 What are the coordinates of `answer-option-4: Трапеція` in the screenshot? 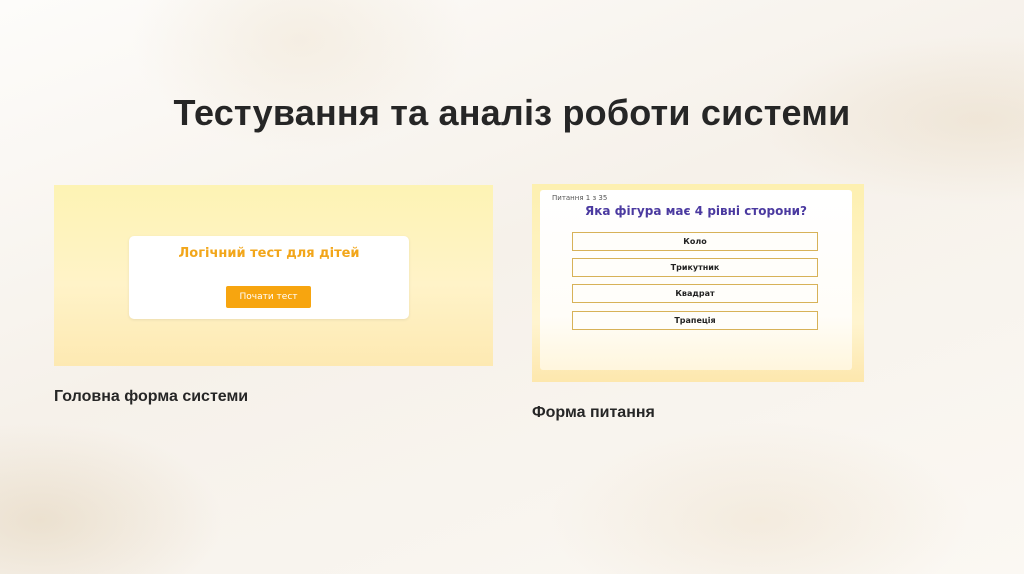 It's located at (695, 320).